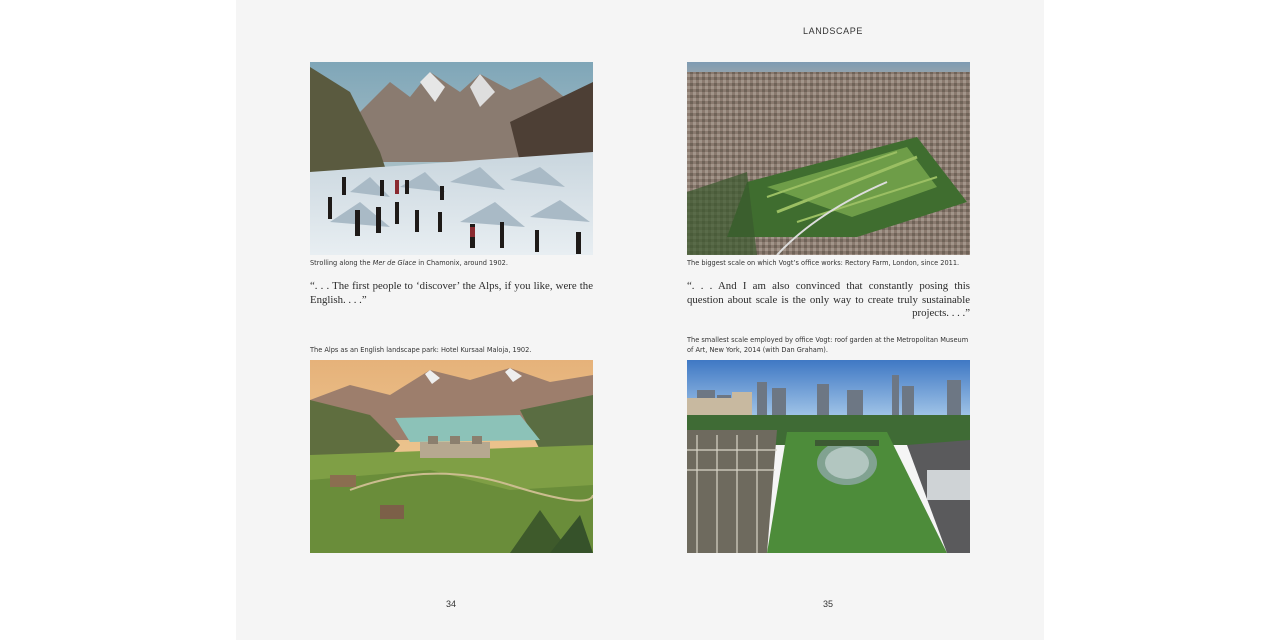 This screenshot has height=640, width=1280. Describe the element at coordinates (828, 158) in the screenshot. I see `rectory-farm-photo` at that location.